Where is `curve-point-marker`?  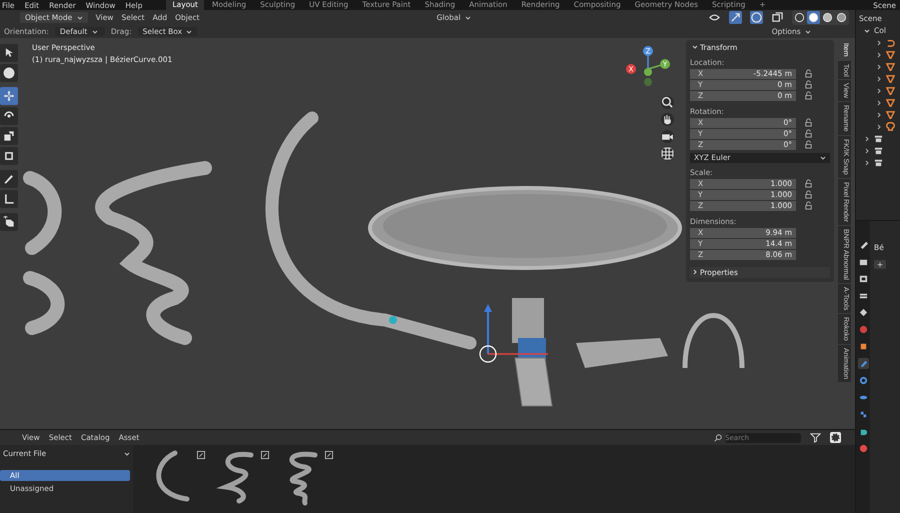 curve-point-marker is located at coordinates (393, 320).